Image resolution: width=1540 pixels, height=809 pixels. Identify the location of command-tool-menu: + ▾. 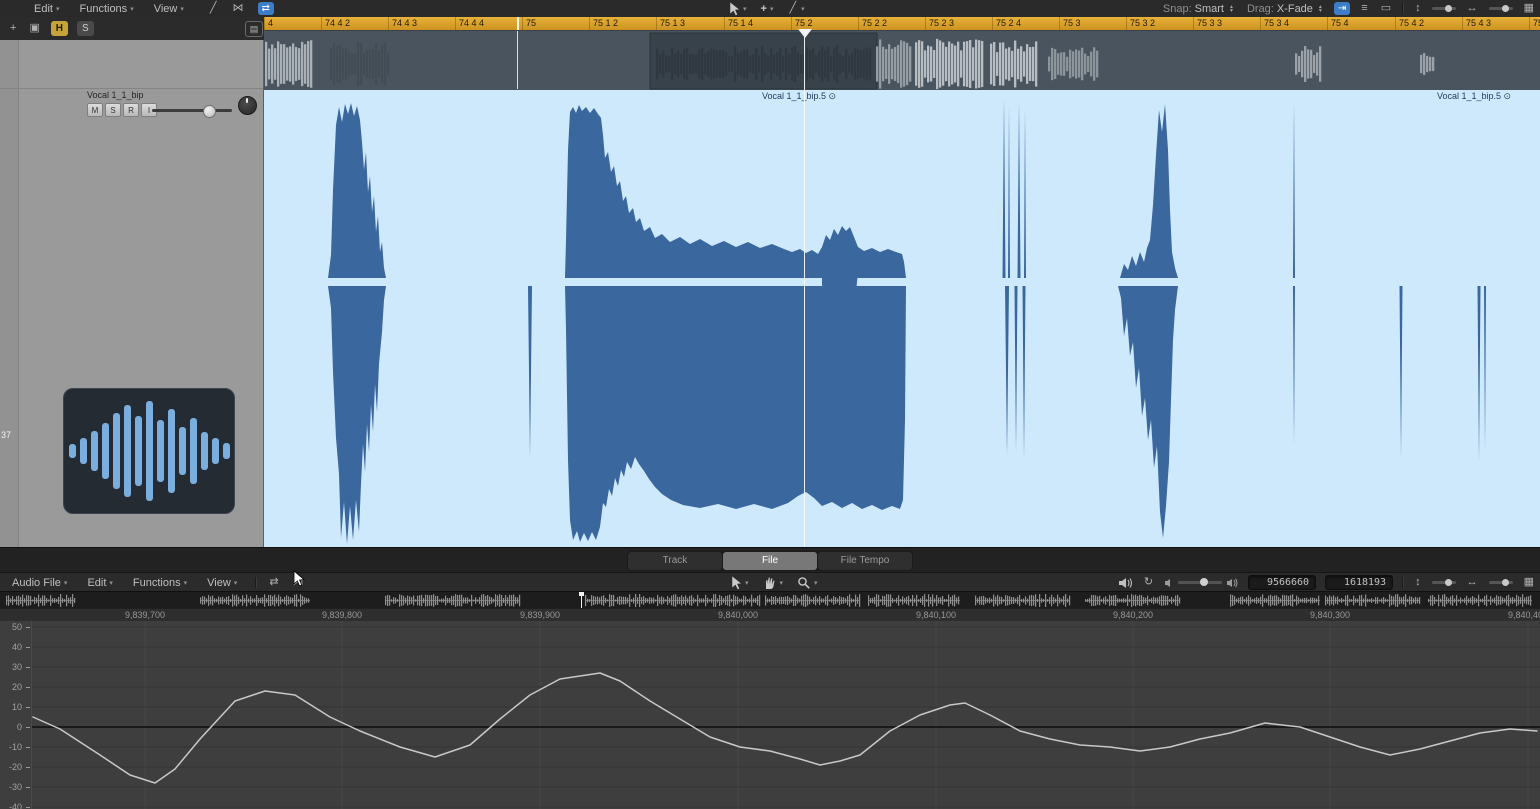
(767, 9).